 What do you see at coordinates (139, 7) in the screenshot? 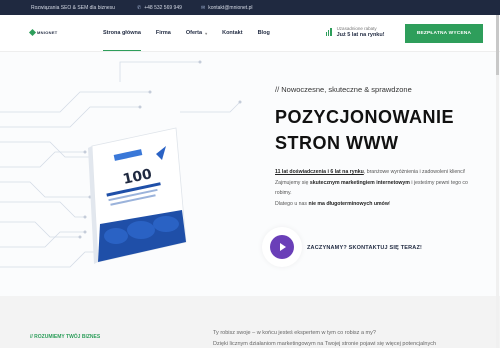
I see `phone-icon: ✆` at bounding box center [139, 7].